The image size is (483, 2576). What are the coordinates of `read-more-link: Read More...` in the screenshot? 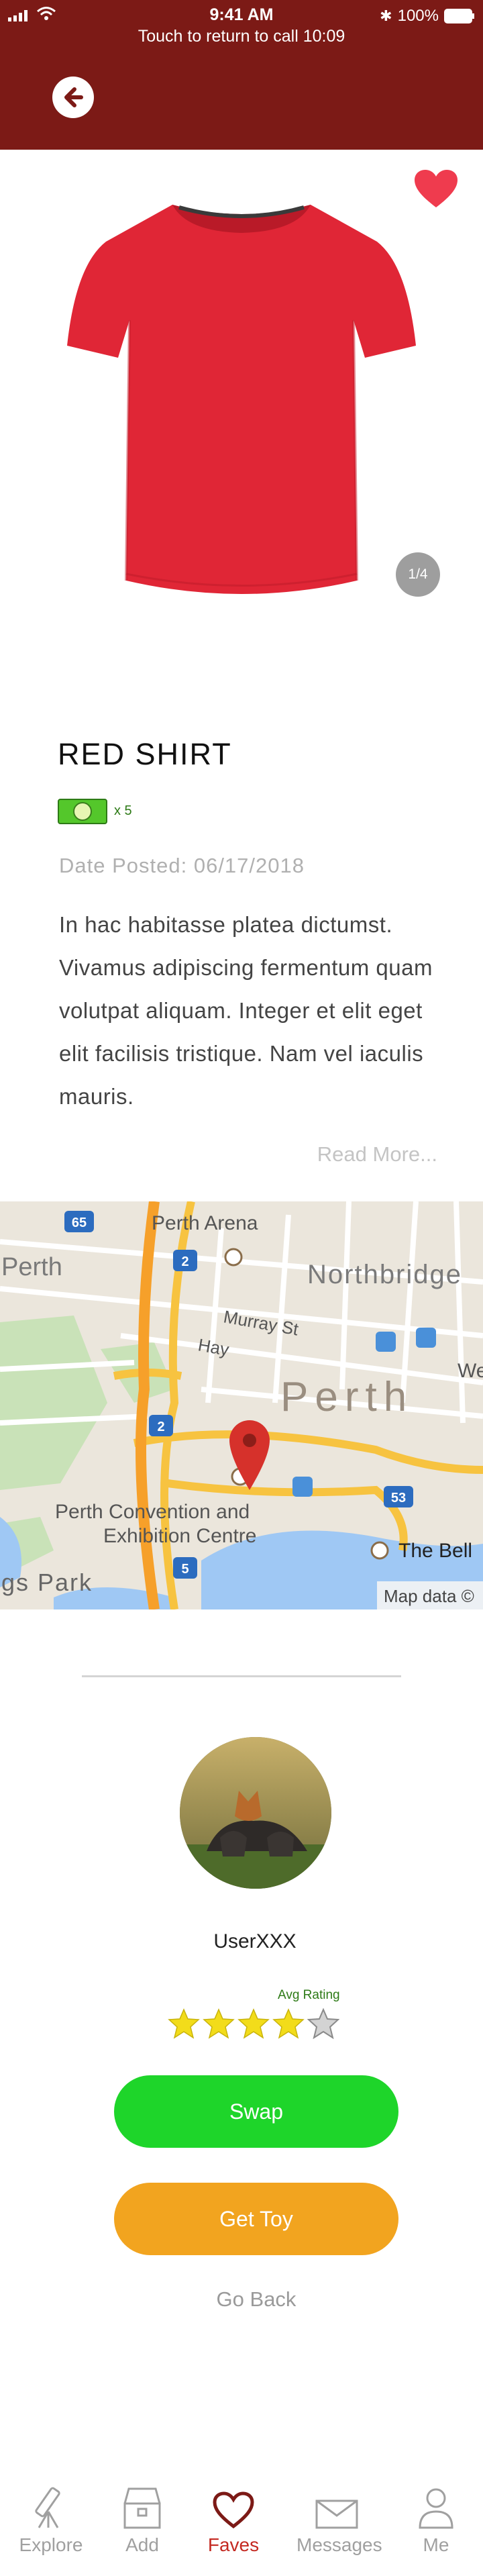 It's located at (377, 1154).